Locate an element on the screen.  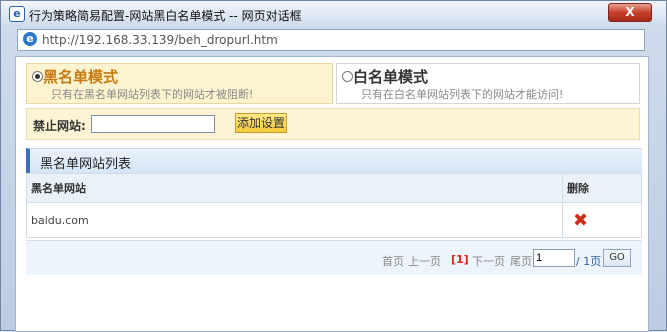
last-page-link: 尾页 is located at coordinates (521, 261).